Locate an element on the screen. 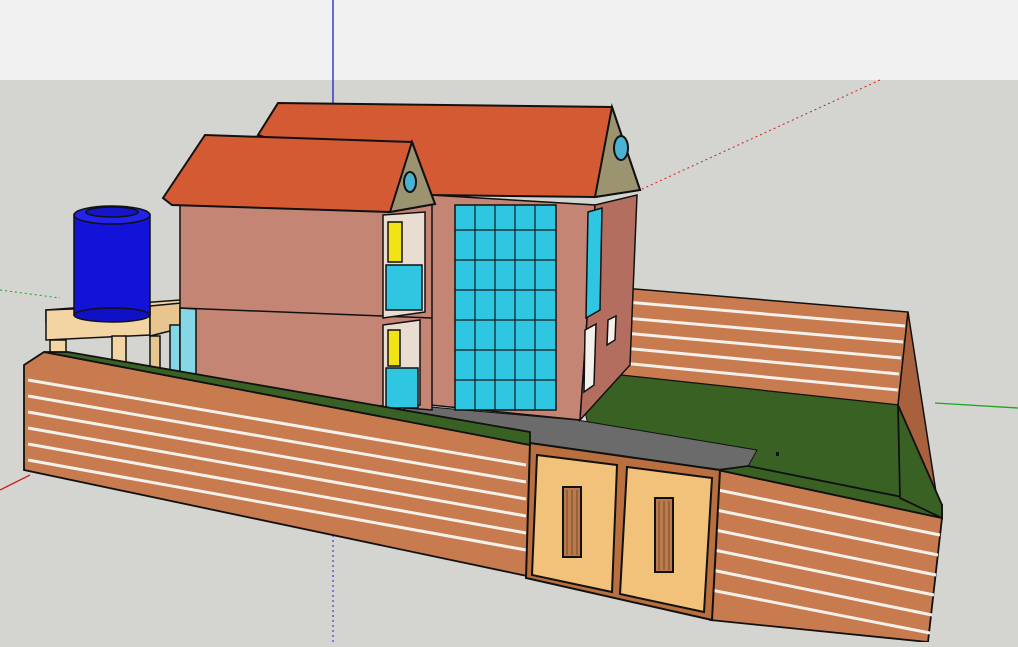 This screenshot has width=1018, height=647. house-right-block is located at coordinates (533, 308).